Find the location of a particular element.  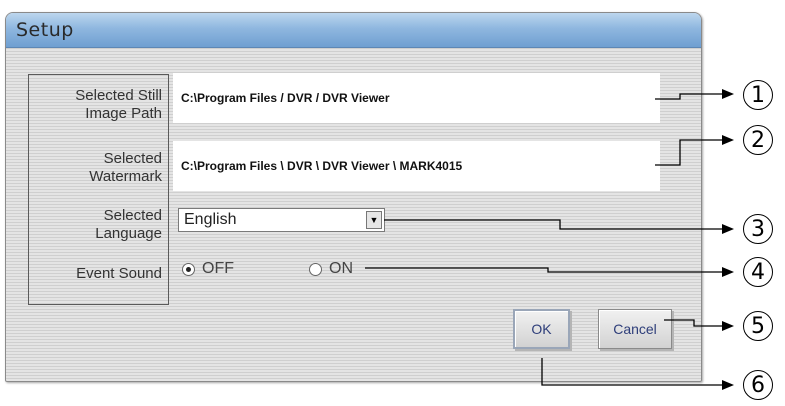

callout-number-2: 2 is located at coordinates (758, 140).